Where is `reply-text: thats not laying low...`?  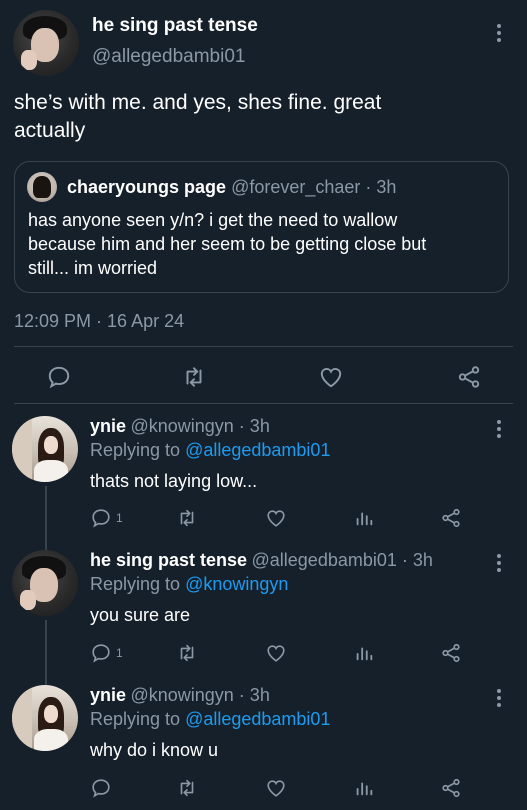
reply-text: thats not laying low... is located at coordinates (174, 481).